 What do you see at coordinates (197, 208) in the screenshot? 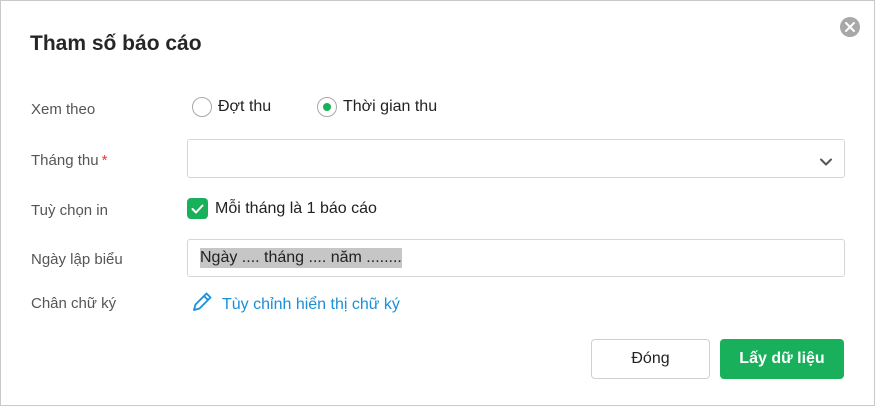
I see `checkmark-icon` at bounding box center [197, 208].